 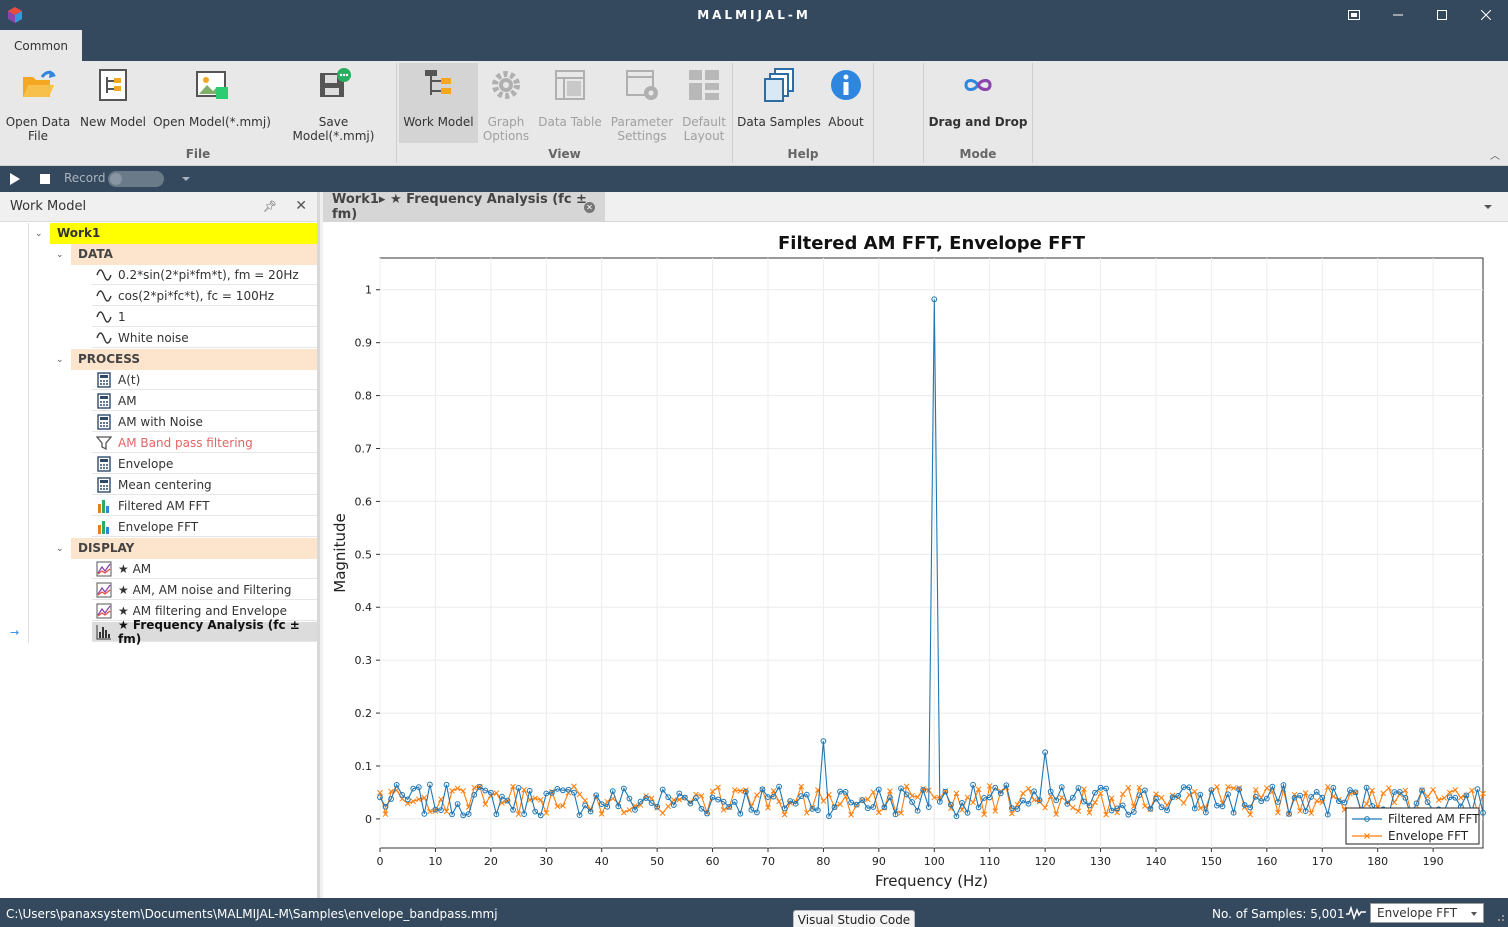 I want to click on series-select: Envelope FFT, so click(x=1427, y=913).